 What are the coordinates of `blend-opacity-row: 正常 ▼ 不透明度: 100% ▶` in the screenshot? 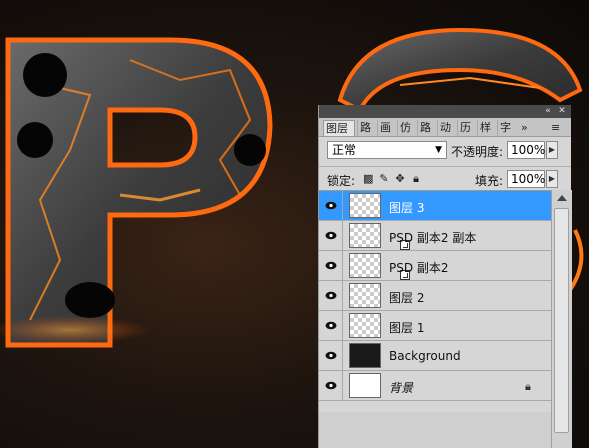 It's located at (445, 151).